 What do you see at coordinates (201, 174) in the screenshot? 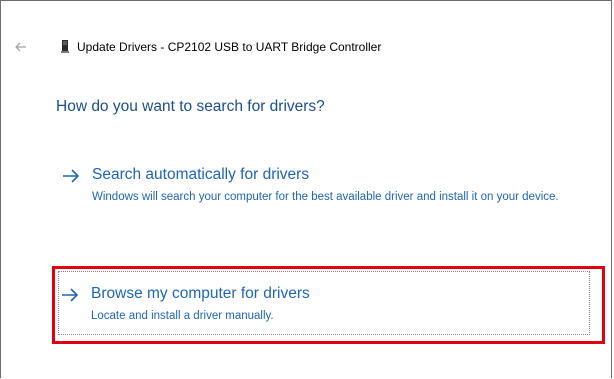
I see `search-automatically-title: Search automatically for drivers` at bounding box center [201, 174].